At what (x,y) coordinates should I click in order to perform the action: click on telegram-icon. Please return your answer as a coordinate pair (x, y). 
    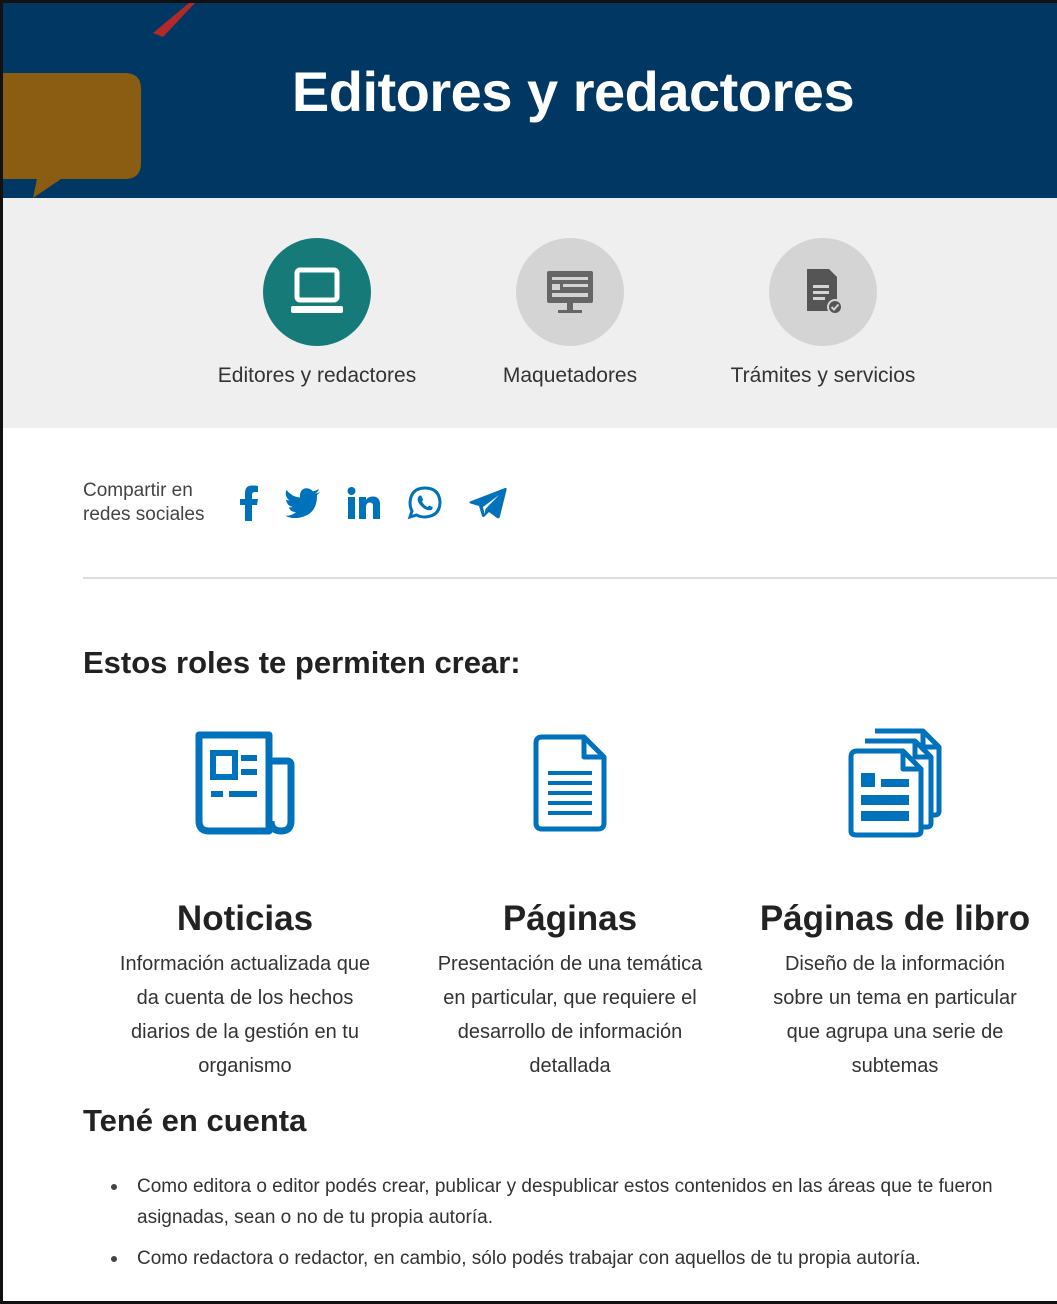
    Looking at the image, I should click on (488, 503).